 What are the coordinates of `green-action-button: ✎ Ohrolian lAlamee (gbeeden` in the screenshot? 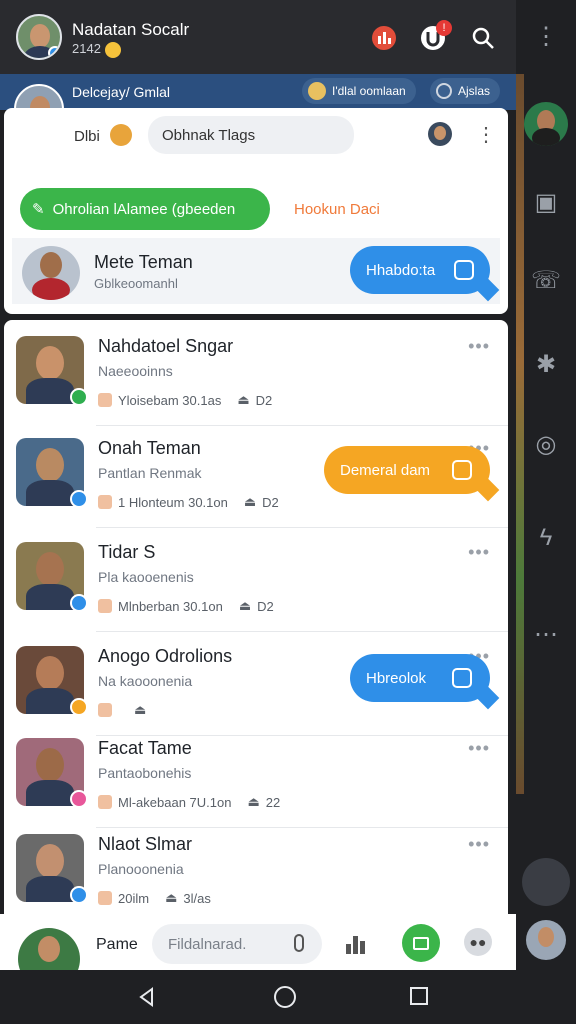 It's located at (145, 209).